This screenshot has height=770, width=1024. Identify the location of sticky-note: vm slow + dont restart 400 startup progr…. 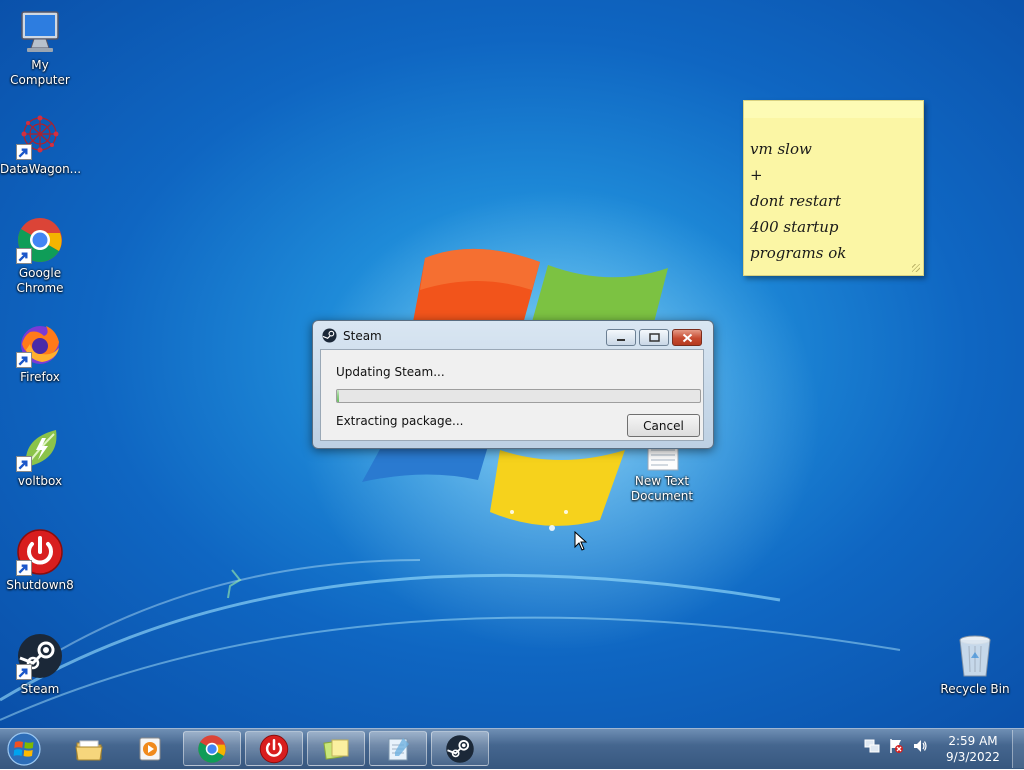
(833, 188).